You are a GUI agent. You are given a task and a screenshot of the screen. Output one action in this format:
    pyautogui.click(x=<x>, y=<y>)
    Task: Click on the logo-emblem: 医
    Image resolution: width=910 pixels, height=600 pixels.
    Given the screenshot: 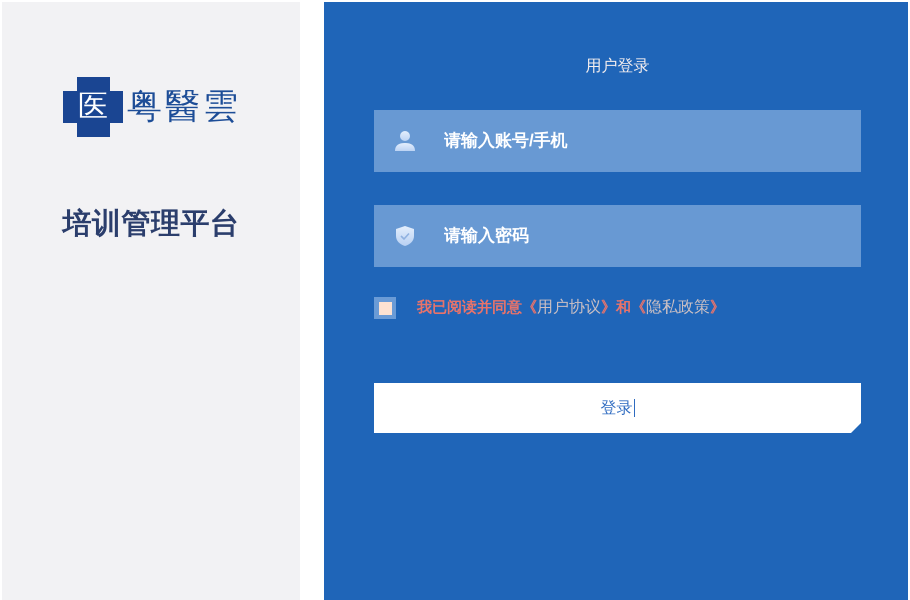 What is the action you would take?
    pyautogui.click(x=93, y=107)
    